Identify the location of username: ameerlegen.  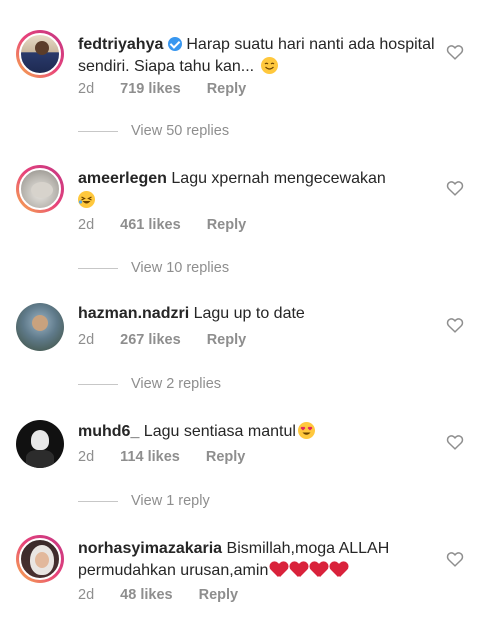
(122, 178).